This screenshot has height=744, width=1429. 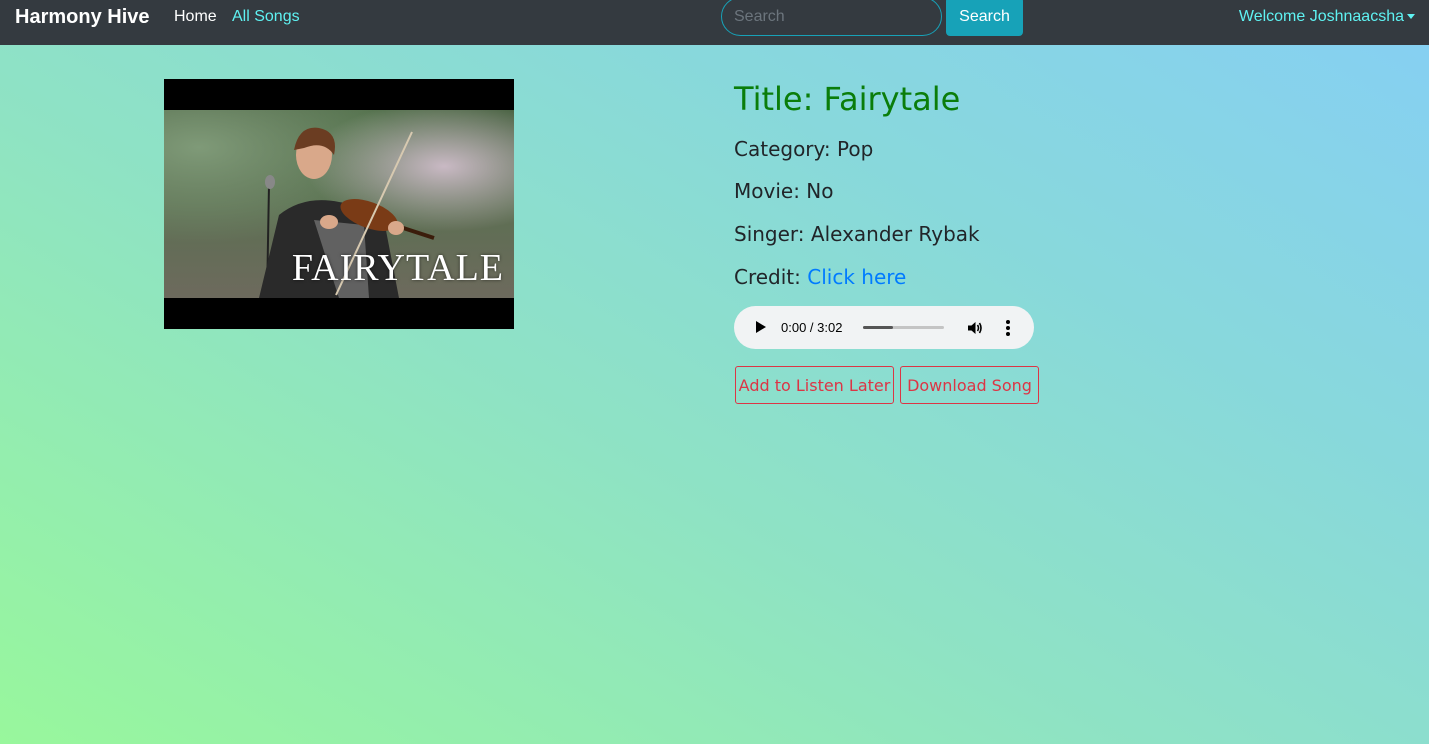 I want to click on add-to-listen-later-button: Add to Listen Later, so click(x=814, y=385).